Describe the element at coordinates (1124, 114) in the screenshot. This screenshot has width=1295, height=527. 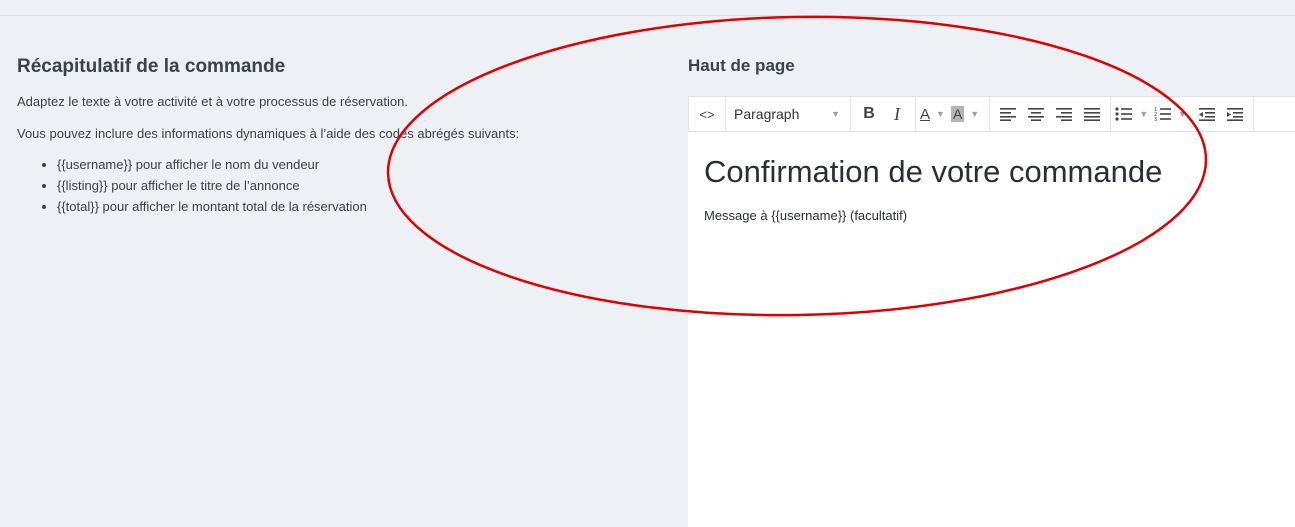
I see `bullet-list-icon` at that location.